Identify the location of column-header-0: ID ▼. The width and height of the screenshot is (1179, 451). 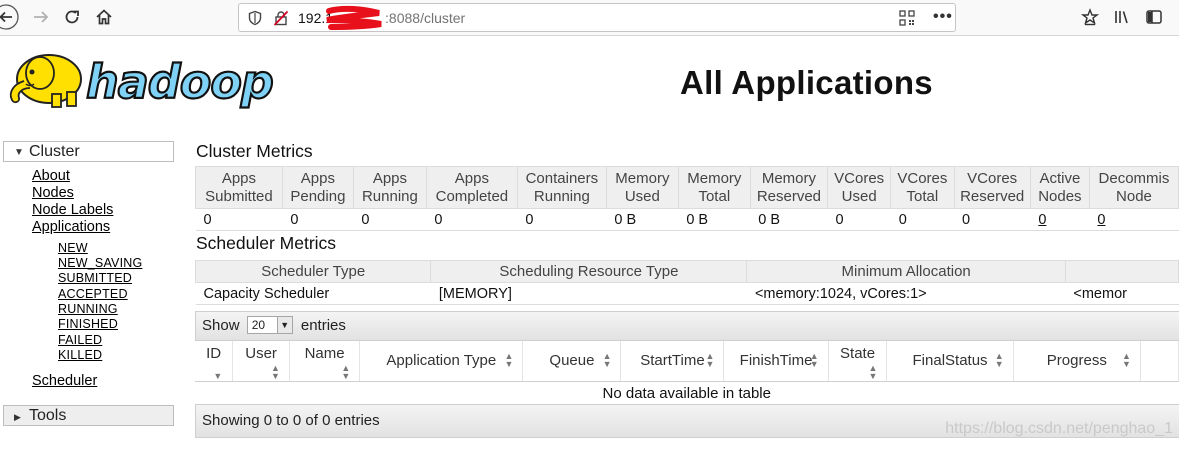
(214, 361).